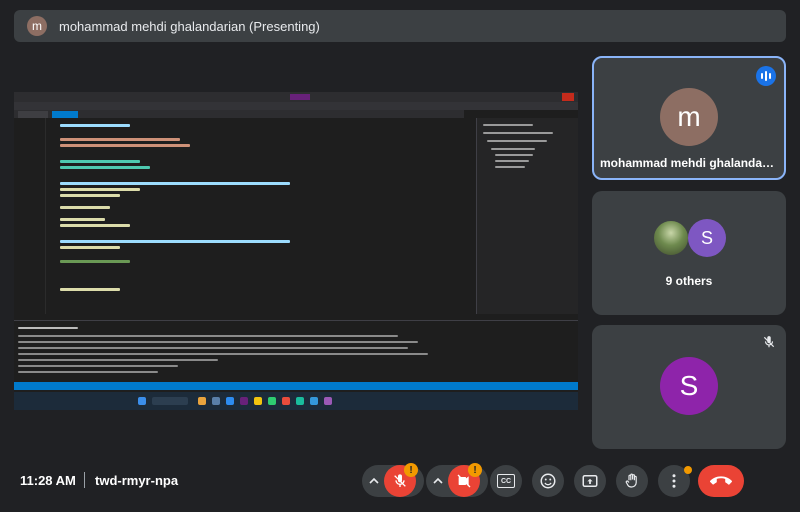  Describe the element at coordinates (671, 238) in the screenshot. I see `participant-photo-avatar` at that location.